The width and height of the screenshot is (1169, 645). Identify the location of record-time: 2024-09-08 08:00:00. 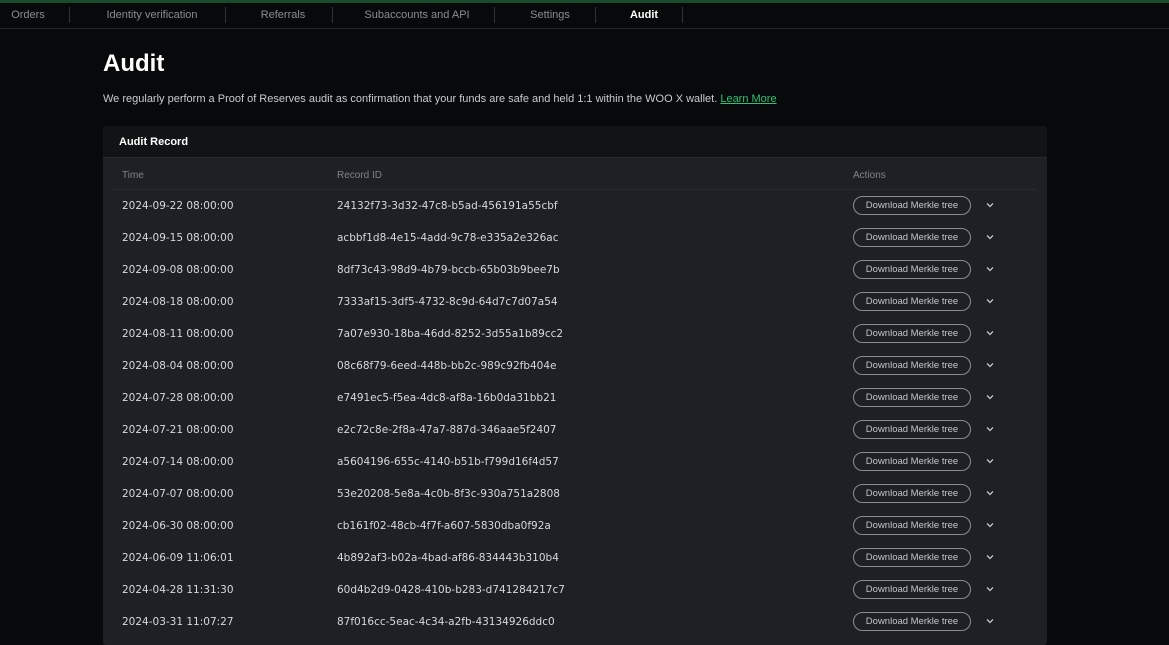
(178, 270).